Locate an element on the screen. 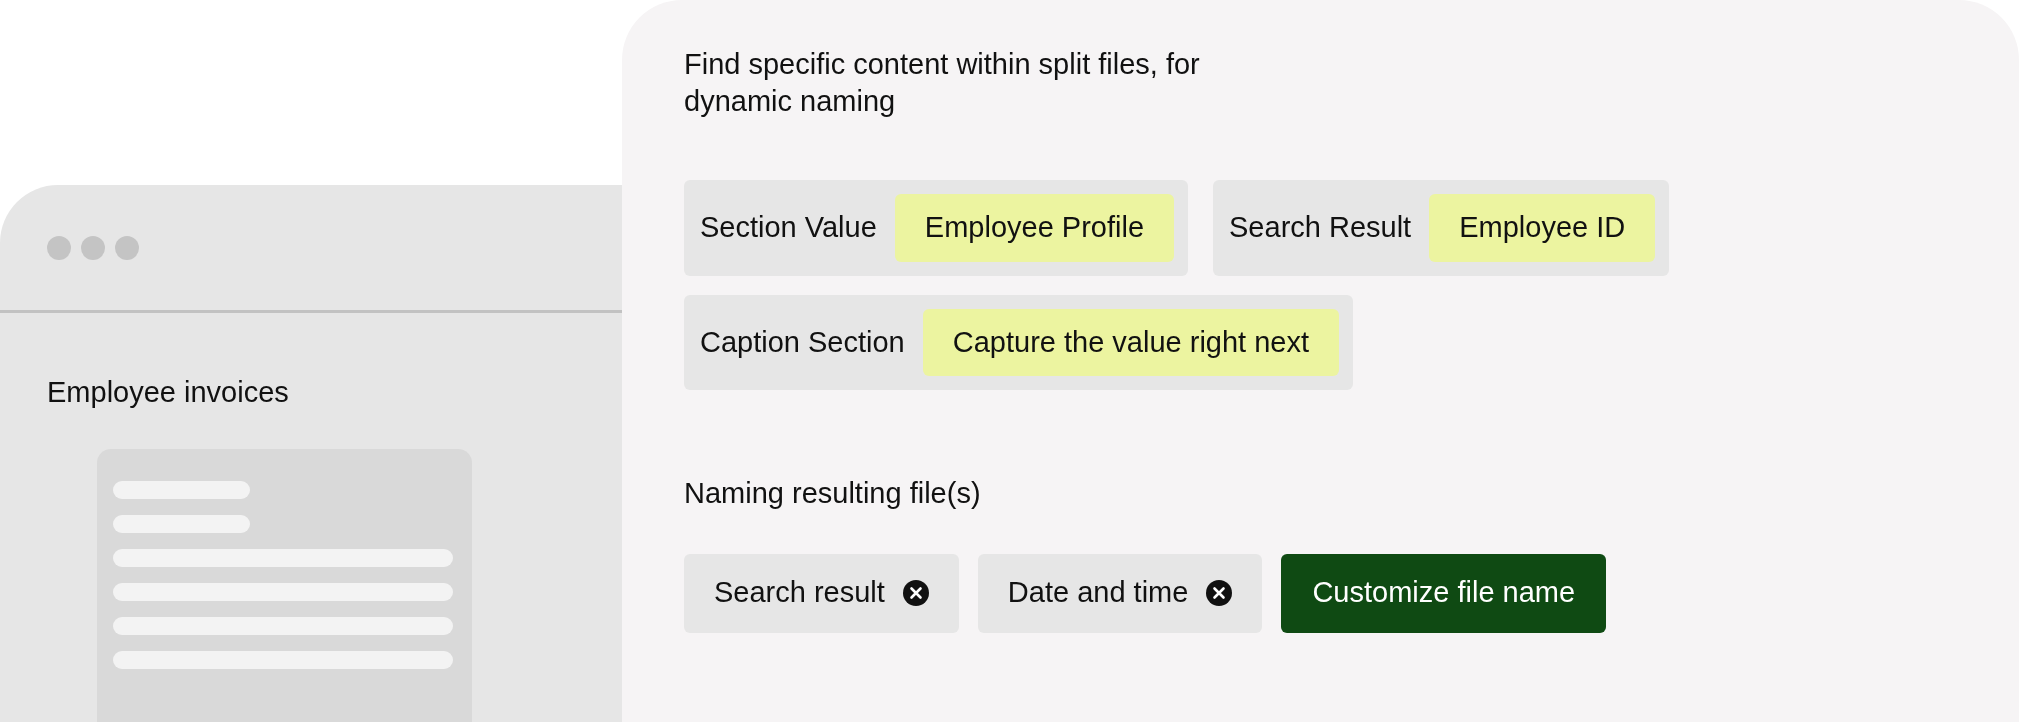 The height and width of the screenshot is (722, 2019). tag-label: Date and time is located at coordinates (1098, 593).